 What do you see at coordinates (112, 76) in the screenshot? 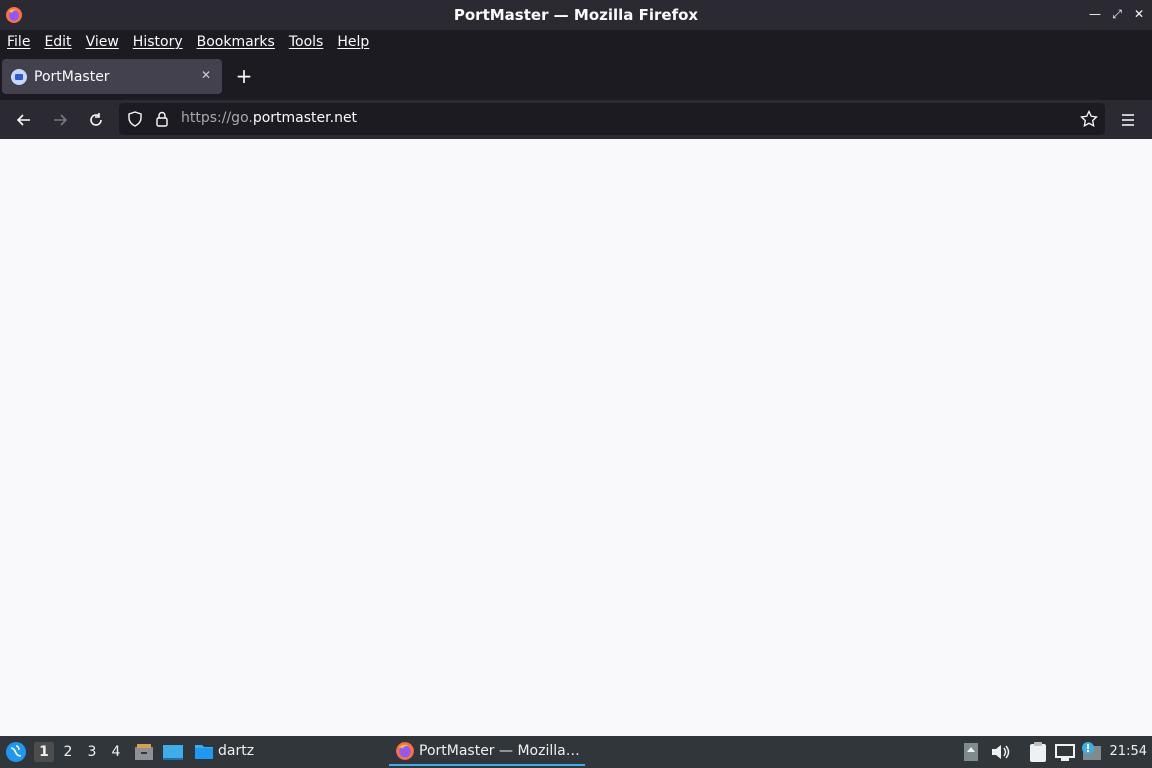
I see `tab-portmaster: PortMaster ✕` at bounding box center [112, 76].